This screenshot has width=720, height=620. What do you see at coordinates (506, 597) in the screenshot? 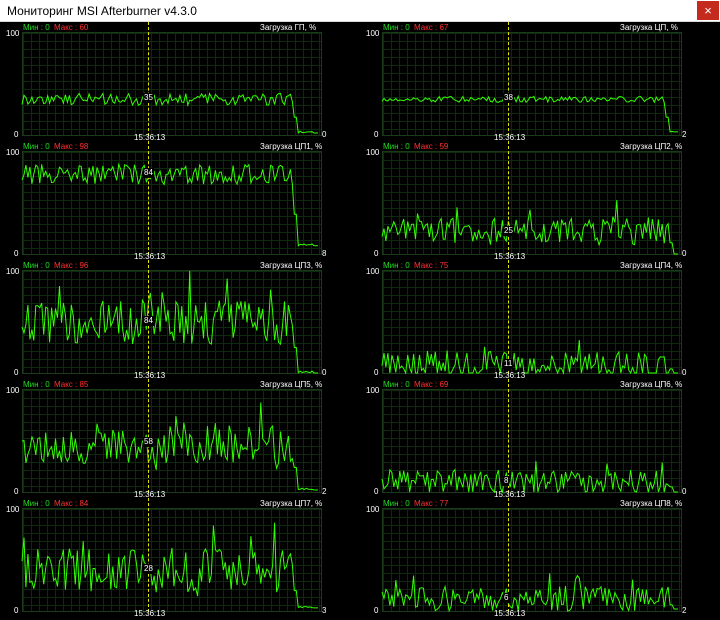
I see `cursor-value: 6` at bounding box center [506, 597].